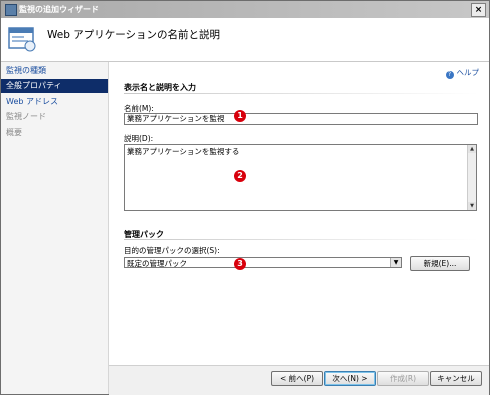  What do you see at coordinates (26, 116) in the screenshot?
I see `sidebar-item-watcher-nodes: 監視ノード` at bounding box center [26, 116].